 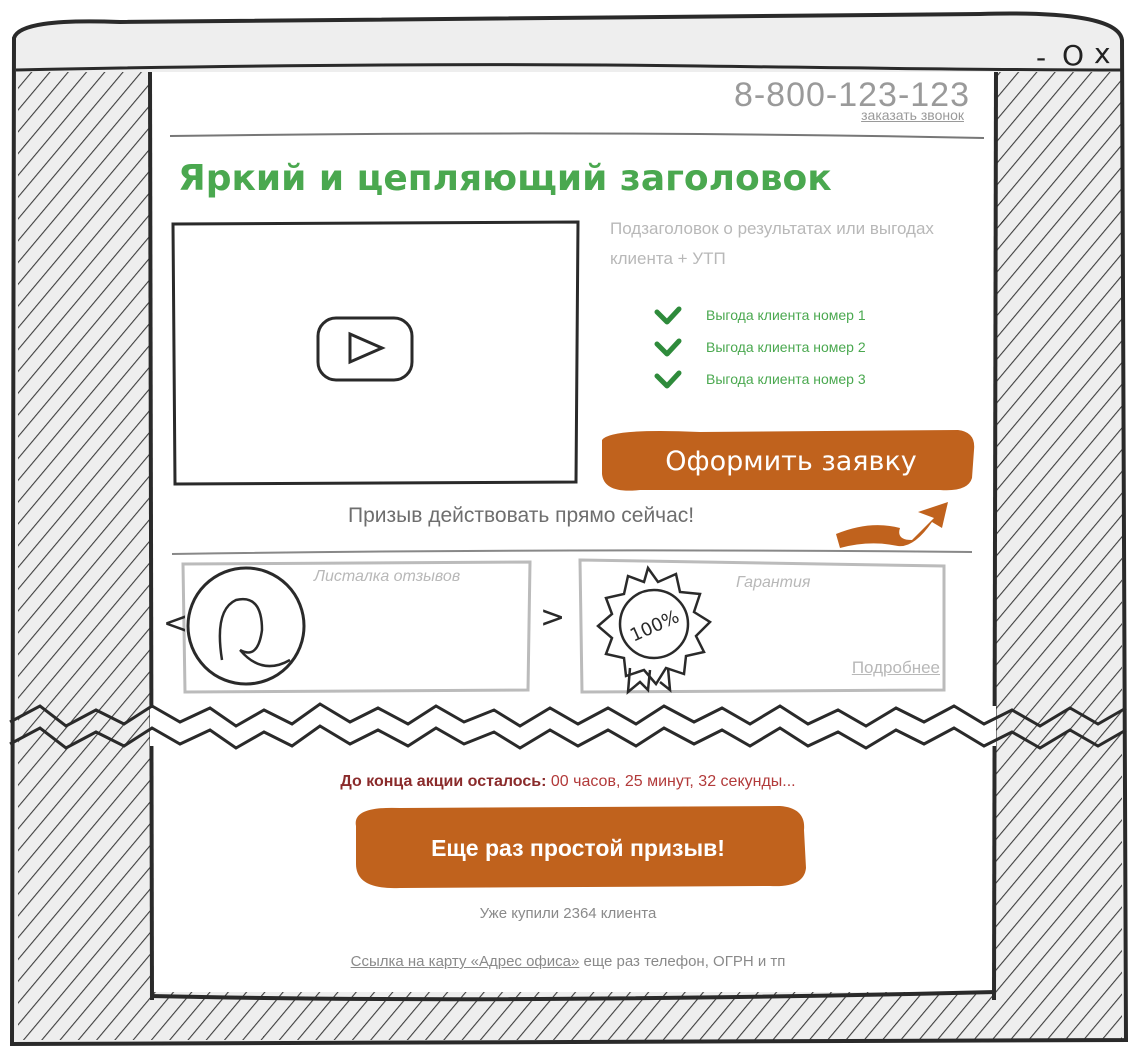 I want to click on reviews-prev-button: <, so click(x=175, y=623).